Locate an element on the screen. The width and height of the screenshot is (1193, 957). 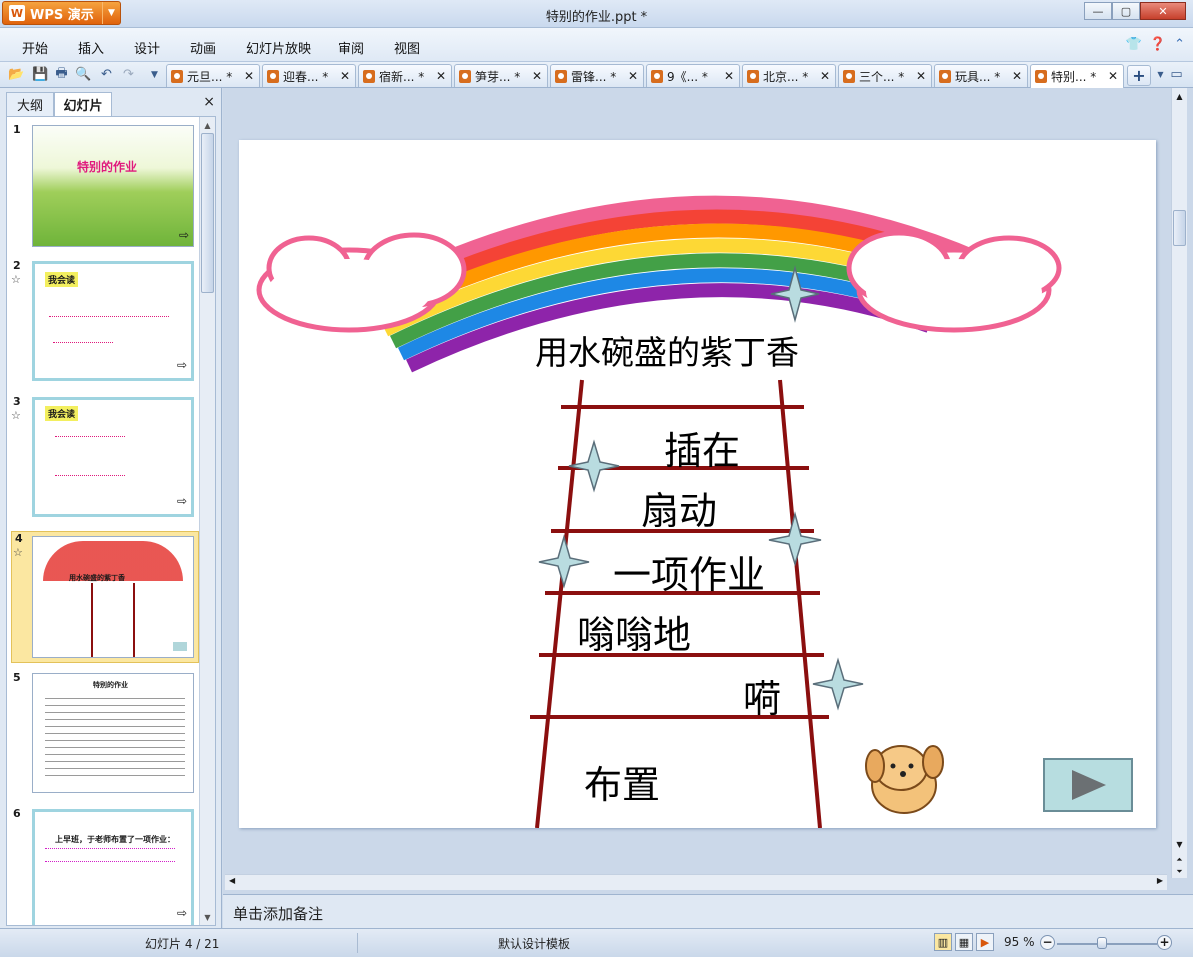
tab-label: 宿新... * is located at coordinates (402, 76).